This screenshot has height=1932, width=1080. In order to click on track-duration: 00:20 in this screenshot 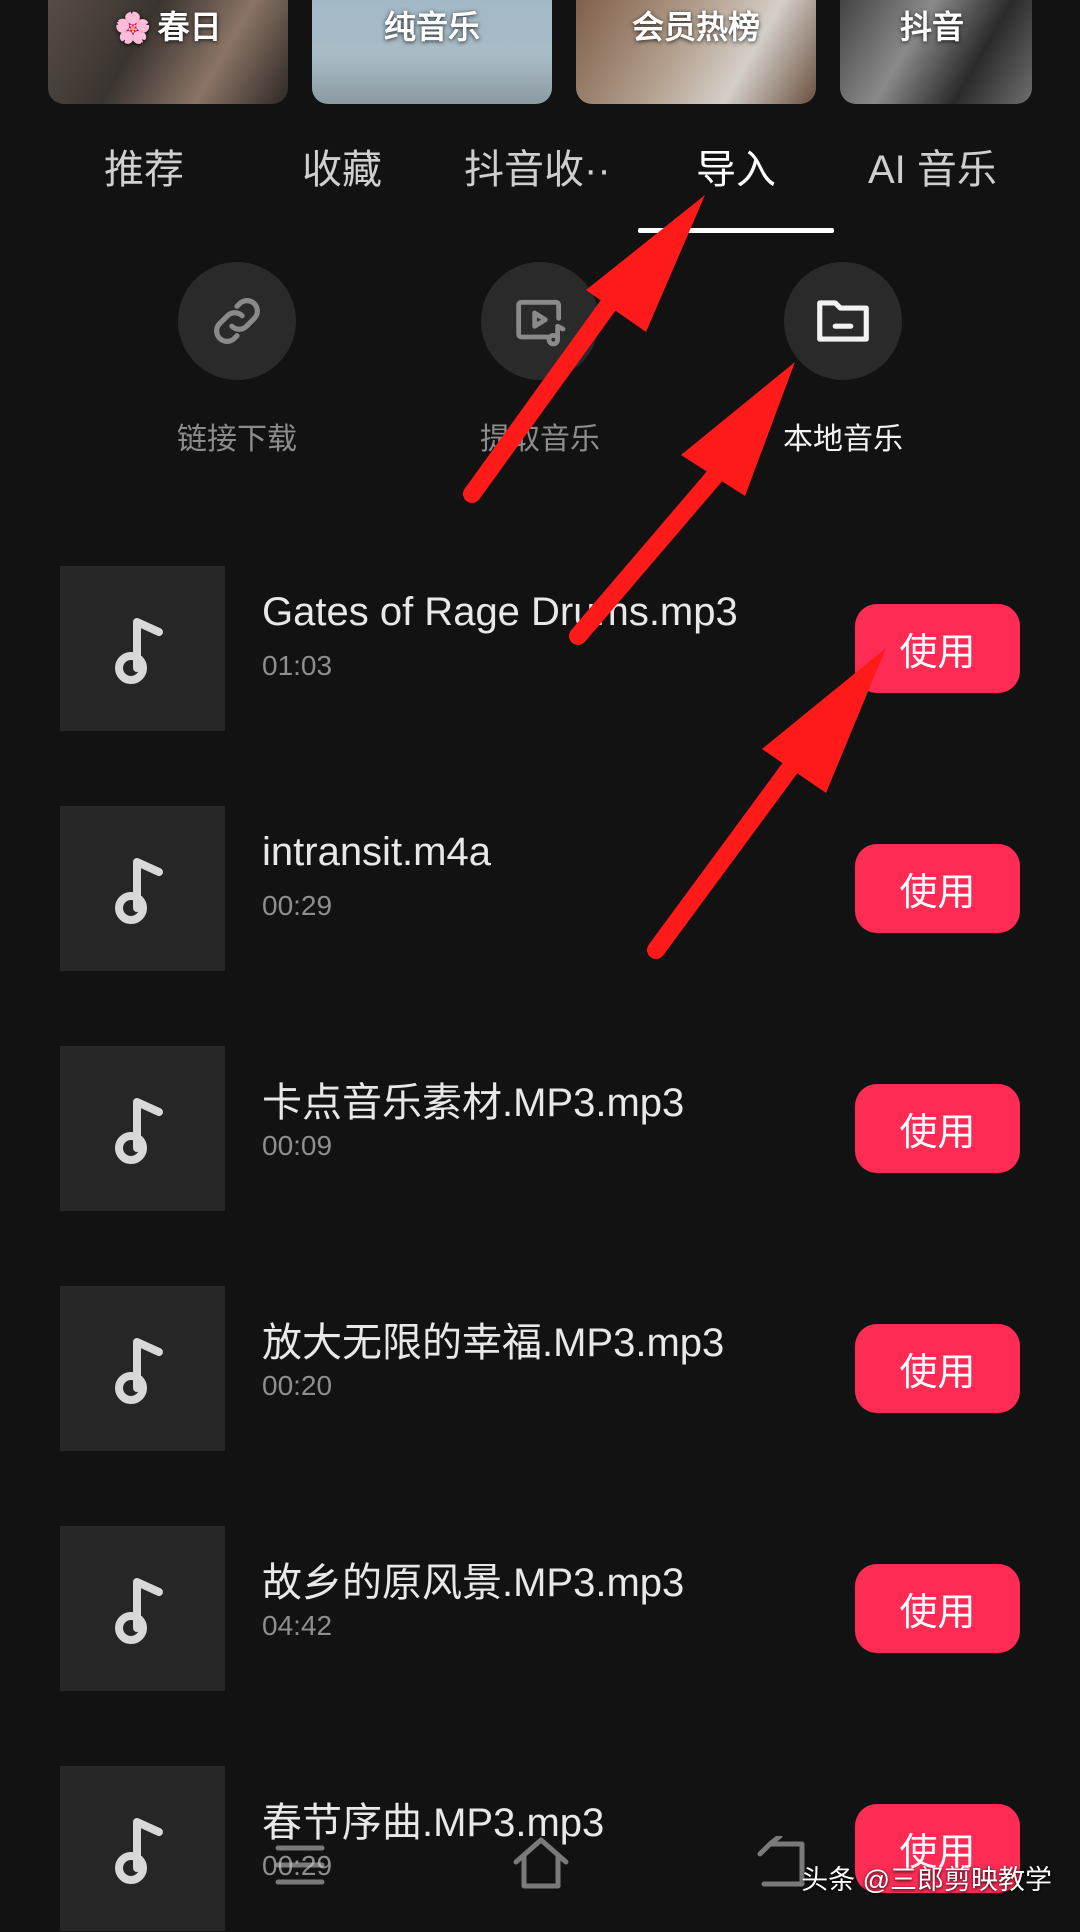, I will do `click(297, 1385)`.